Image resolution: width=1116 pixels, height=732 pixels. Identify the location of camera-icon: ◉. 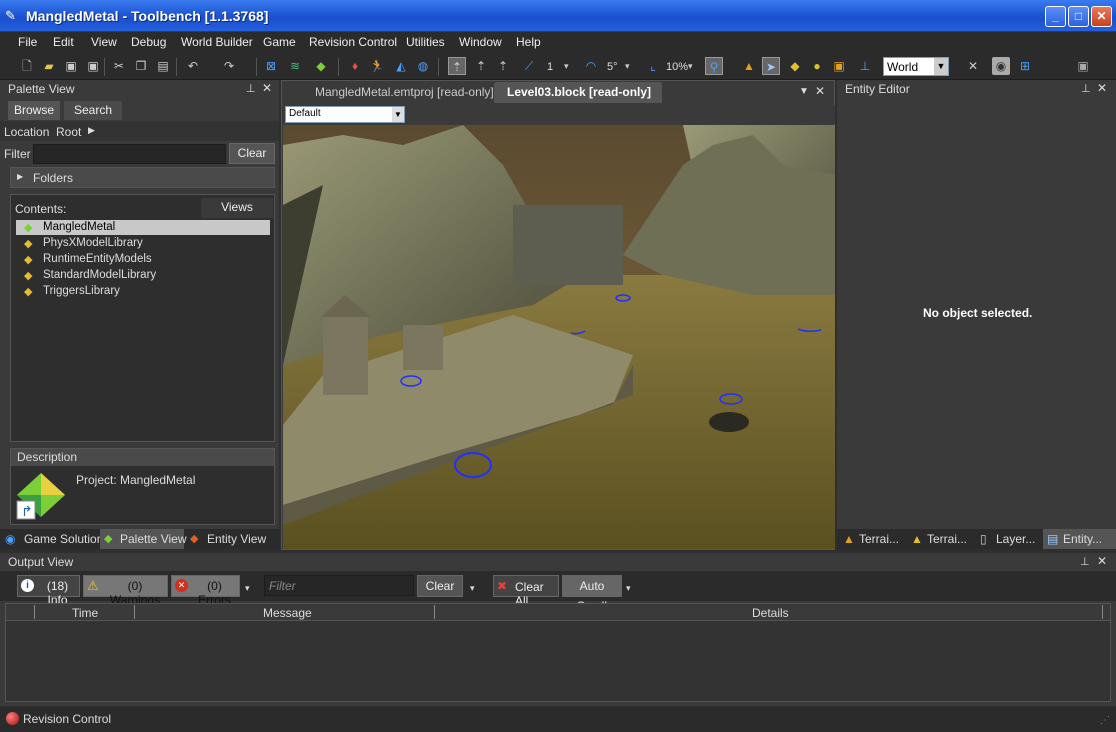
(1001, 66).